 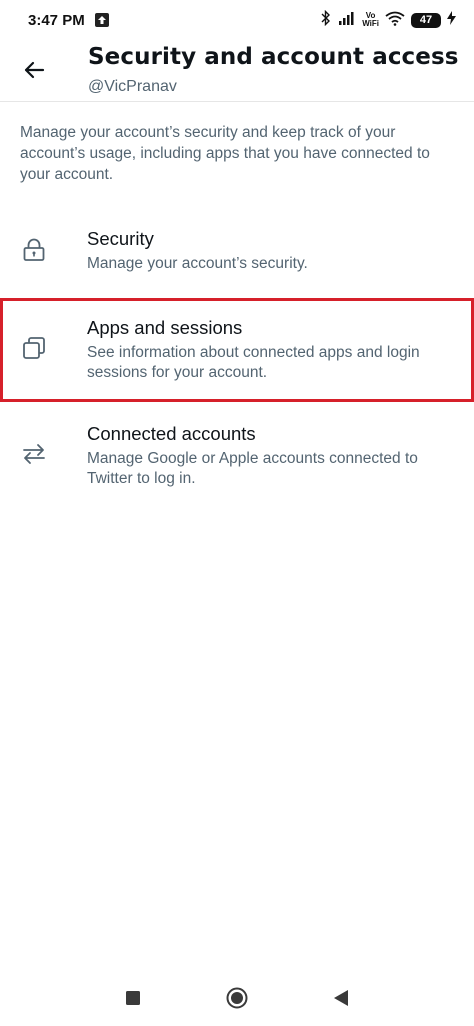 I want to click on vowifi-label: Vo WiFi, so click(x=370, y=20).